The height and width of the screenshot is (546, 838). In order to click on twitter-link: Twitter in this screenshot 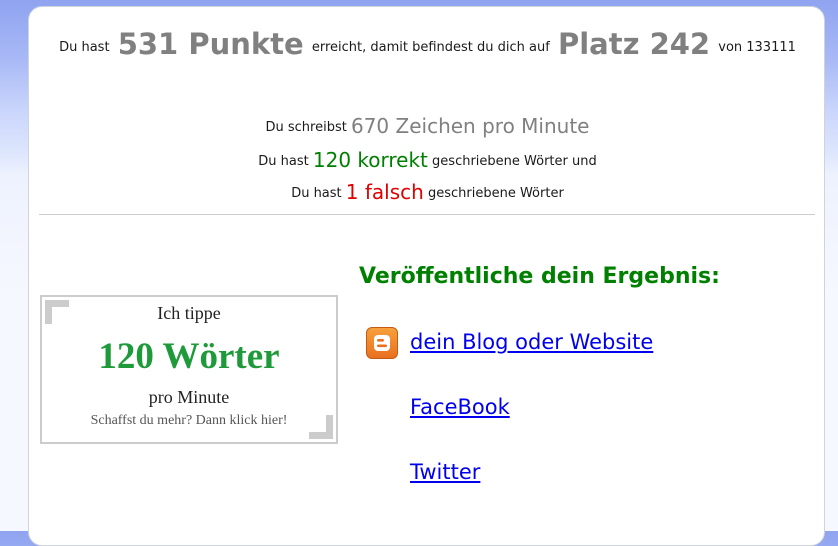, I will do `click(445, 472)`.